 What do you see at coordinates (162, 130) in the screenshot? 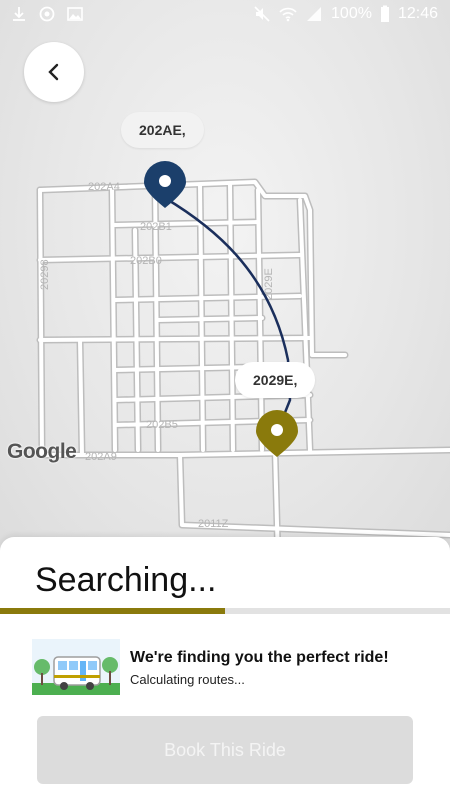
I see `origin-label-bubble: 202AE,` at bounding box center [162, 130].